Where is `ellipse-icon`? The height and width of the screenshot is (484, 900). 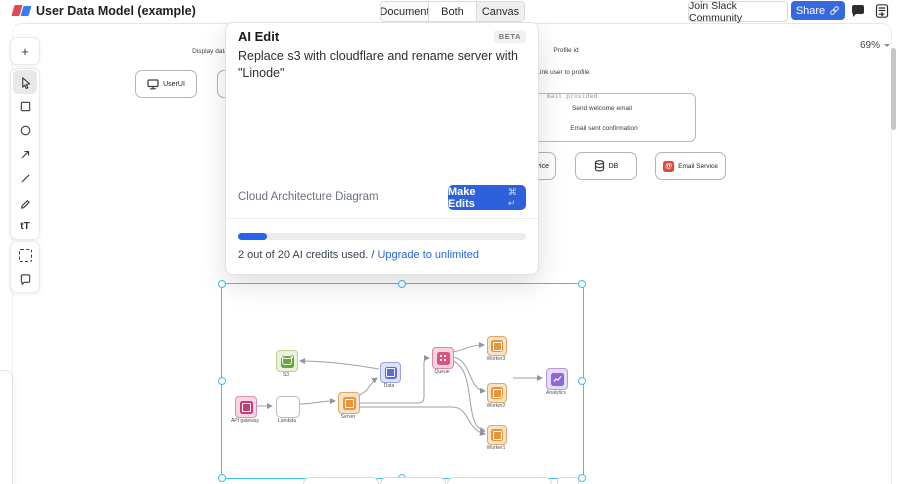
ellipse-icon is located at coordinates (25, 130).